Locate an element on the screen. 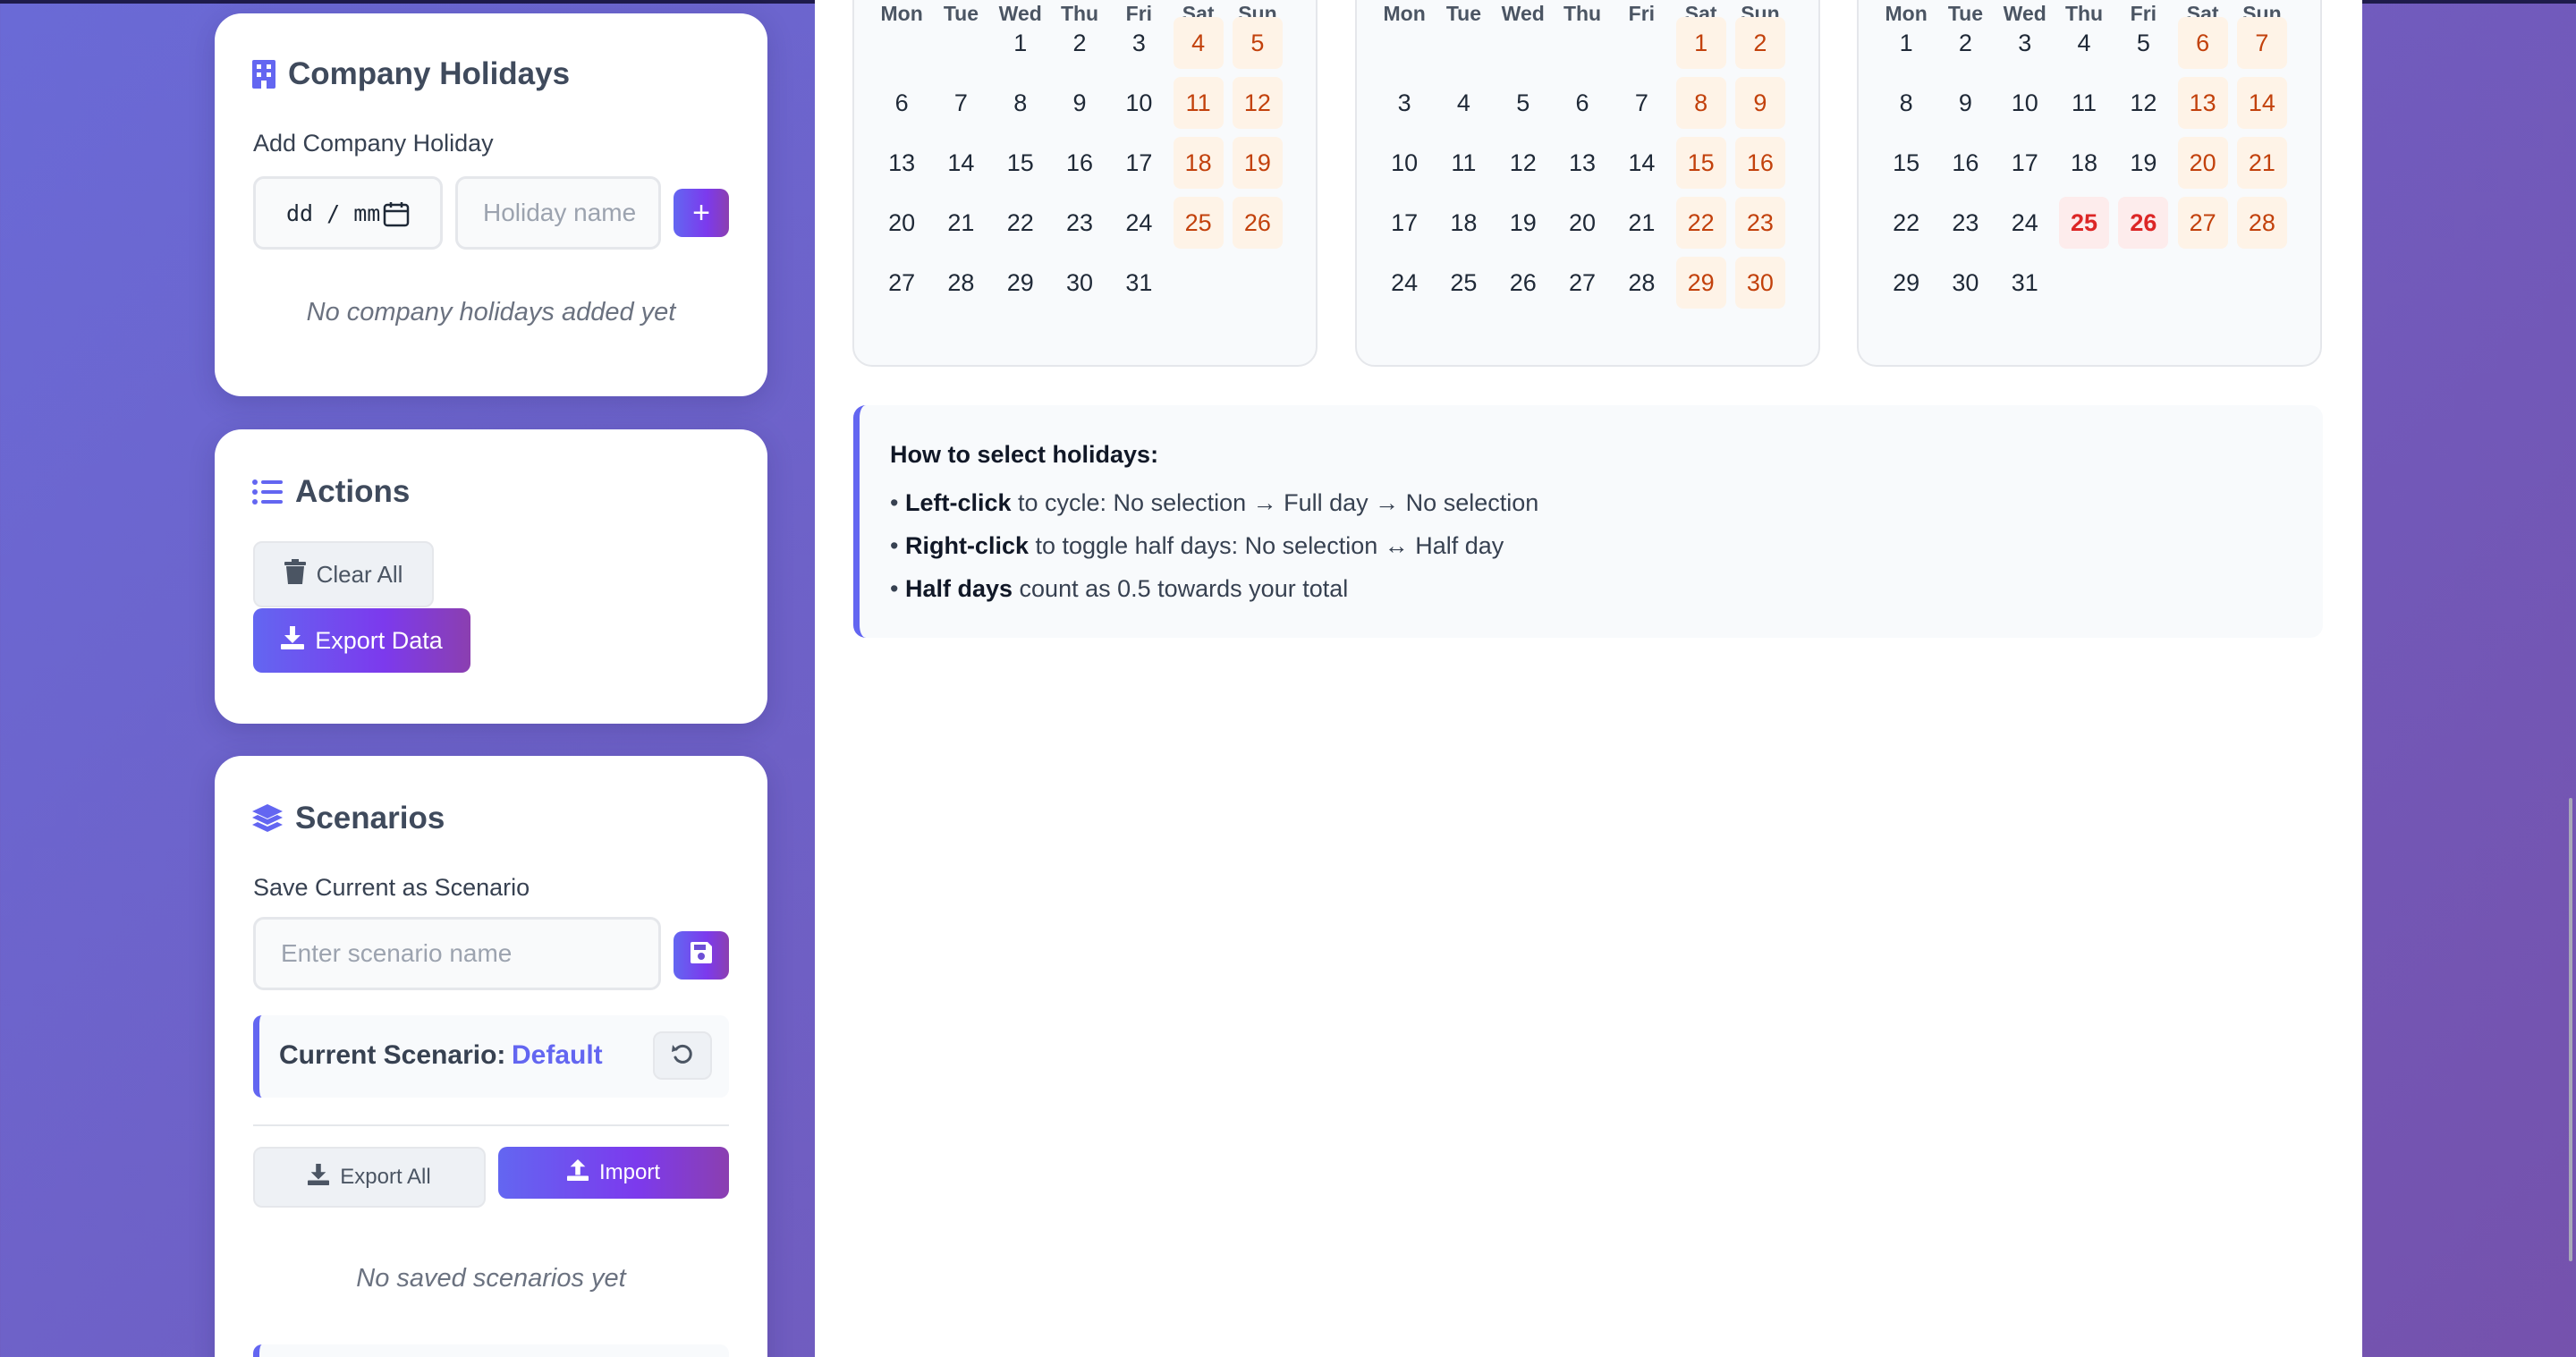 The width and height of the screenshot is (2576, 1357). add-holiday-button: + is located at coordinates (701, 213).